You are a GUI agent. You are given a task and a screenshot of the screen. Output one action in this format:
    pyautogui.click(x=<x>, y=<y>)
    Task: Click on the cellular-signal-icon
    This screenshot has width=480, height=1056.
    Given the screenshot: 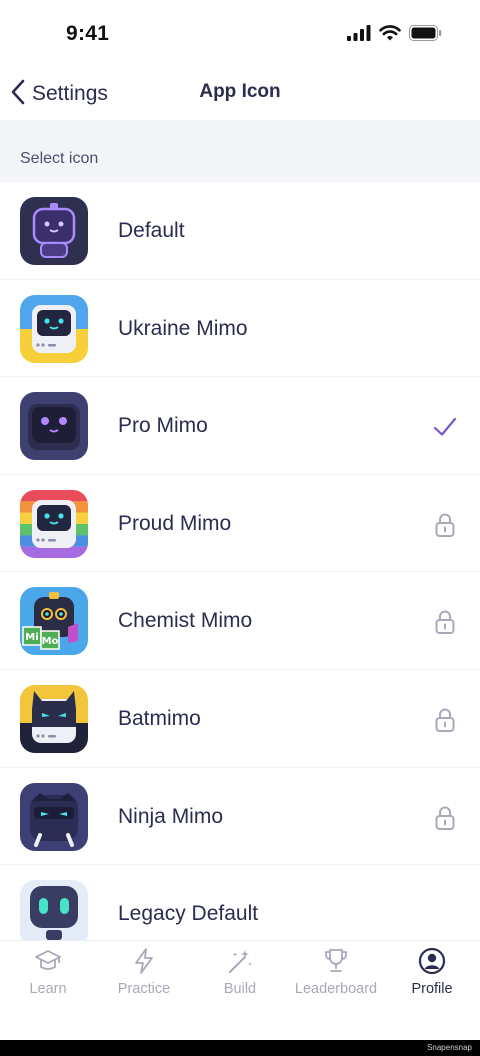 What is the action you would take?
    pyautogui.click(x=359, y=35)
    